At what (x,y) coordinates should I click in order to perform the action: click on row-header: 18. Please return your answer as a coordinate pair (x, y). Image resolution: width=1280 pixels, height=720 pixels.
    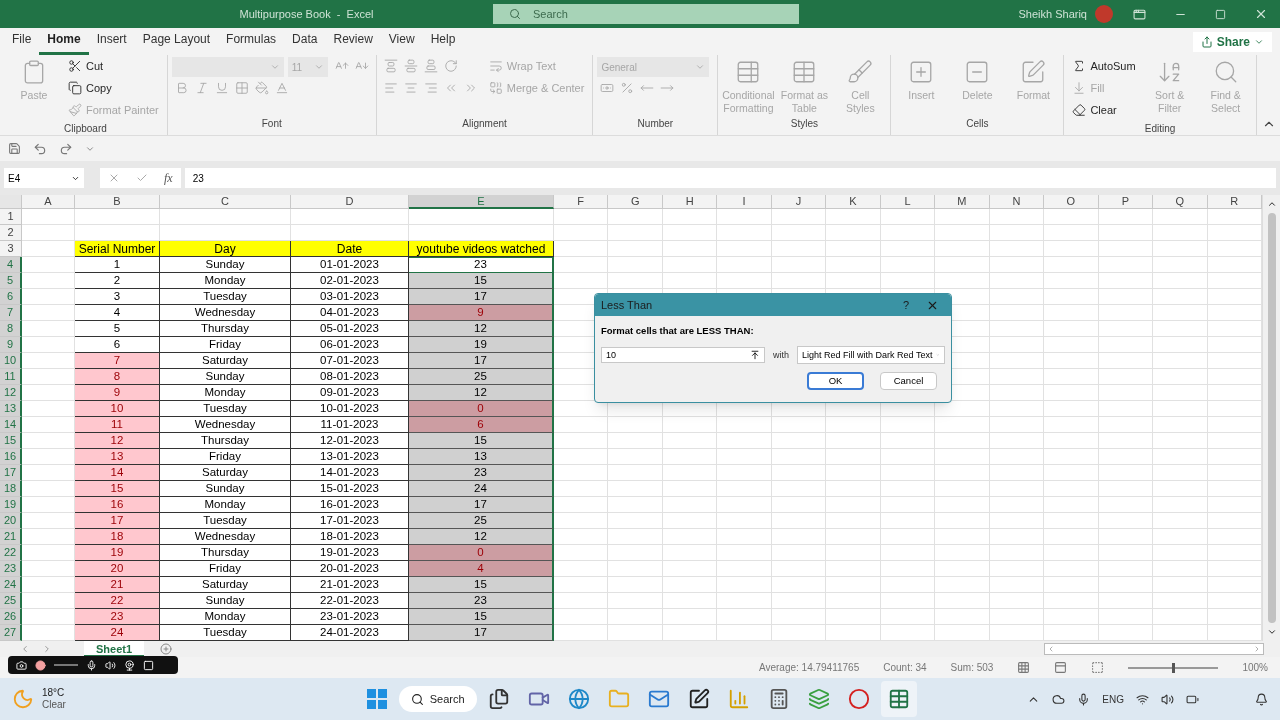
    Looking at the image, I should click on (11, 489).